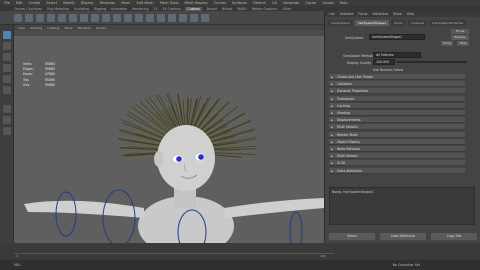 The height and width of the screenshot is (270, 480). Describe the element at coordinates (397, 98) in the screenshot. I see `section-turbulence: Turbulence` at that location.